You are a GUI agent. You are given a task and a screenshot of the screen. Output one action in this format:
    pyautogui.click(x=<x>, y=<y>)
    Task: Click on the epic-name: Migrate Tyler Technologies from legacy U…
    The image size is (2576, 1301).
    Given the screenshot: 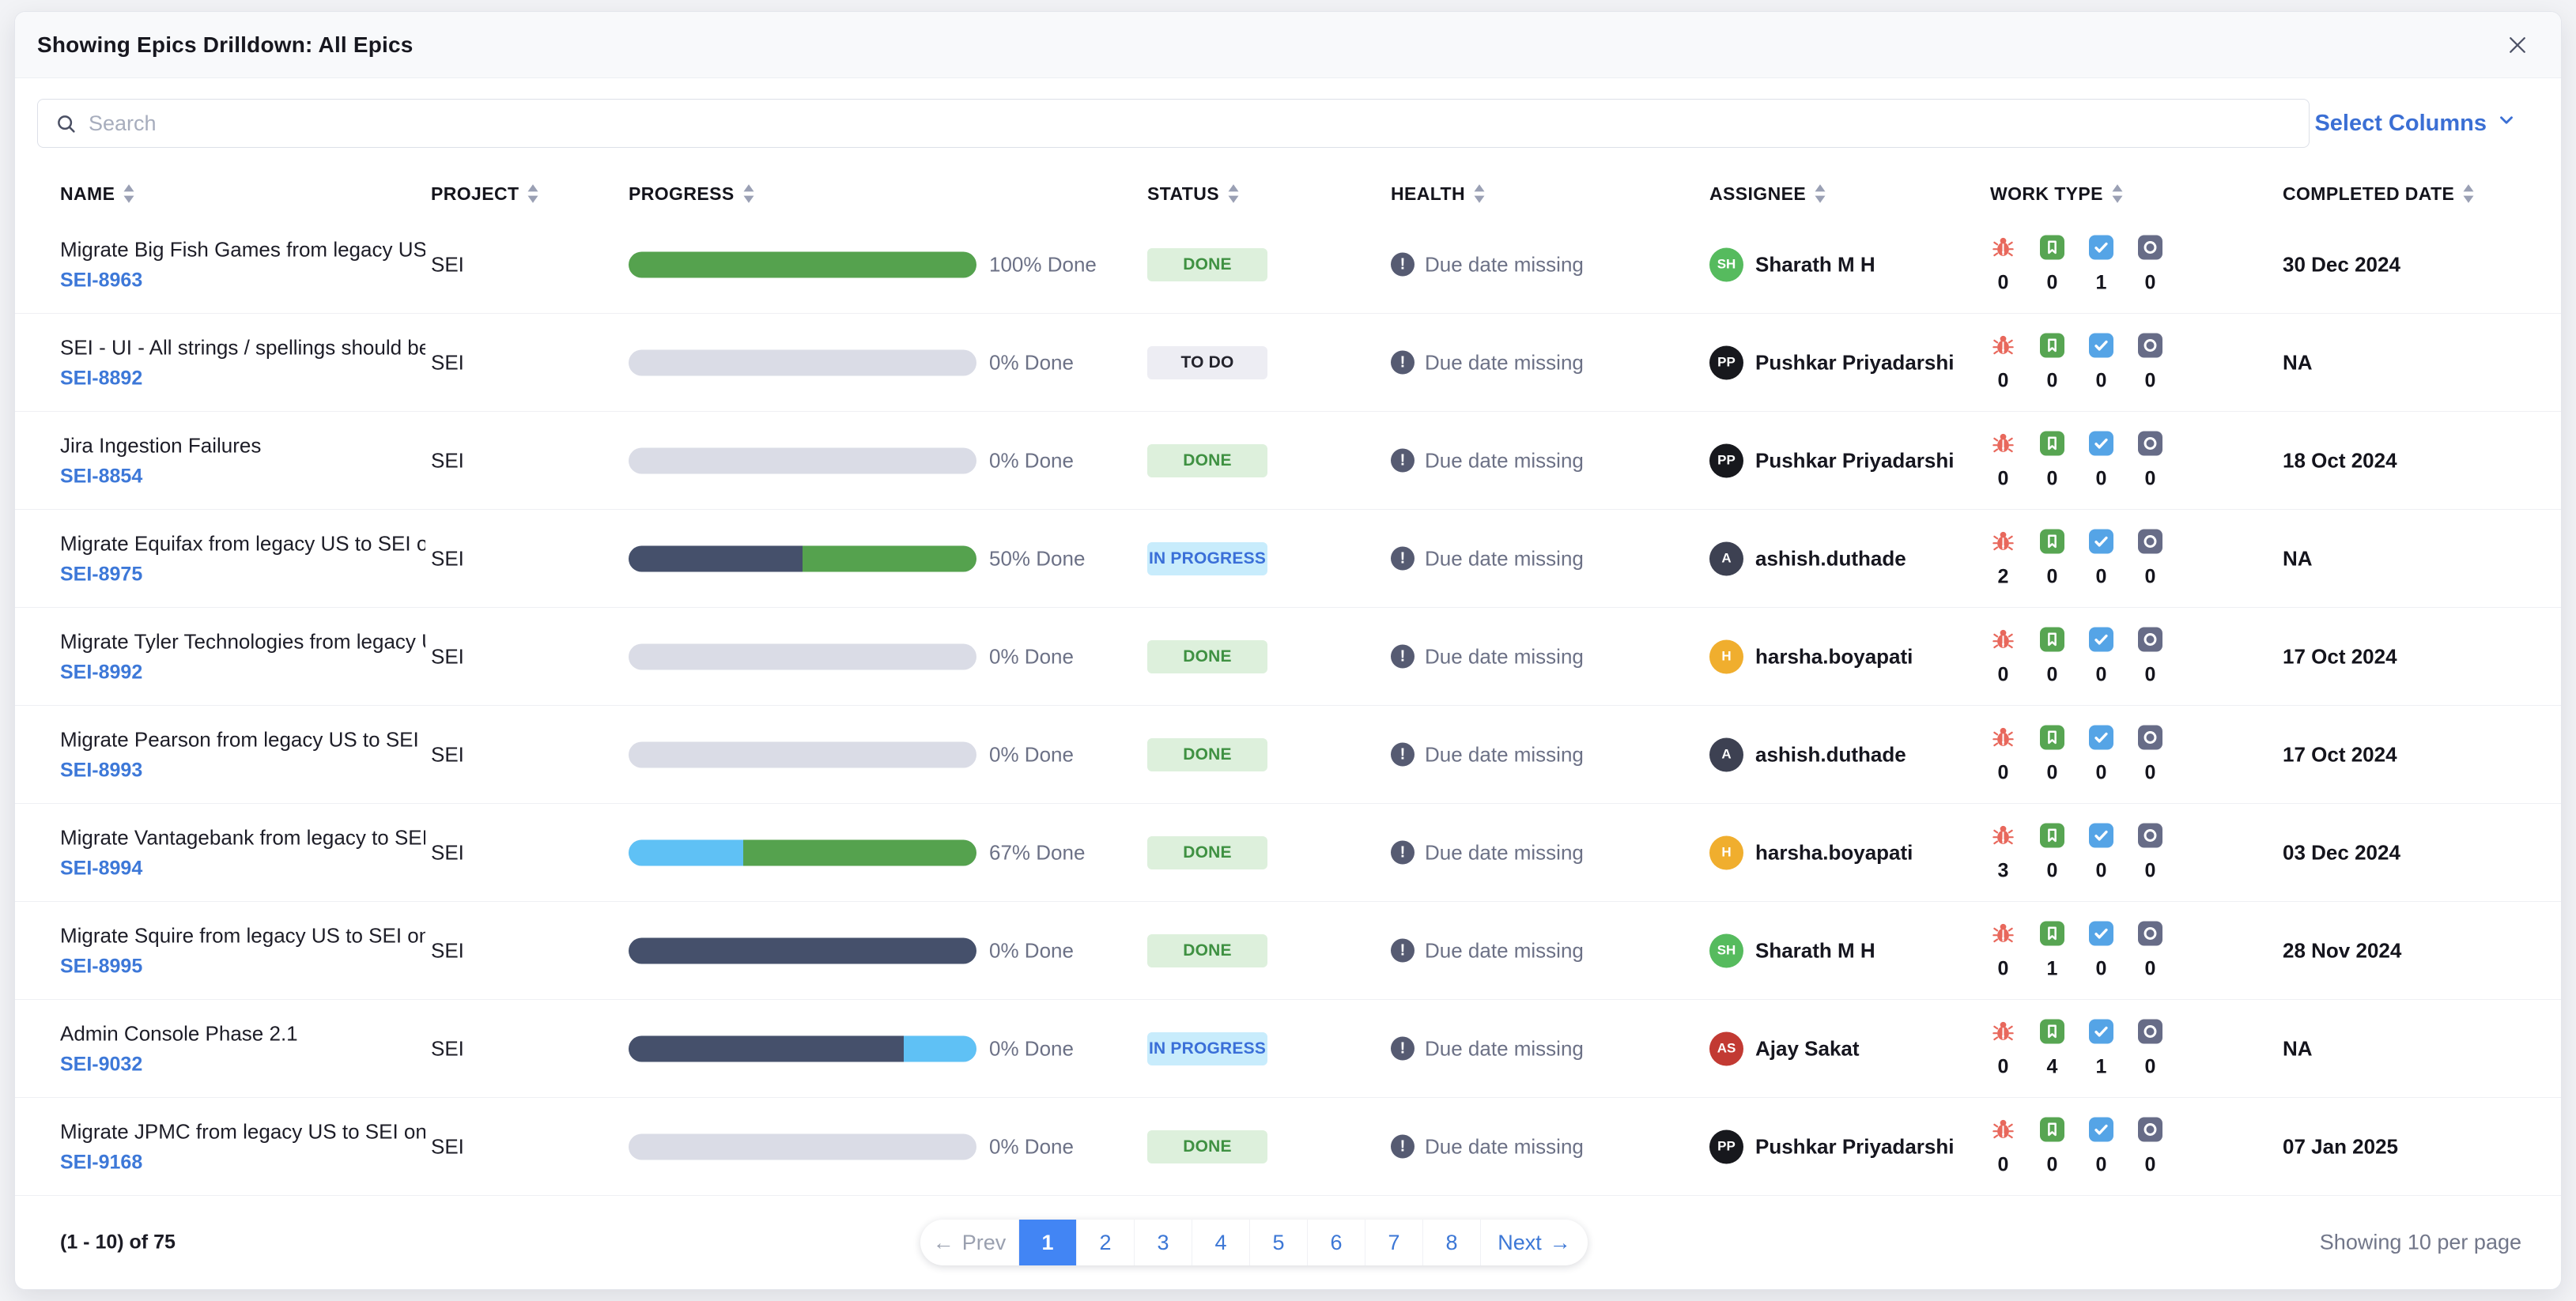 What is the action you would take?
    pyautogui.click(x=242, y=641)
    